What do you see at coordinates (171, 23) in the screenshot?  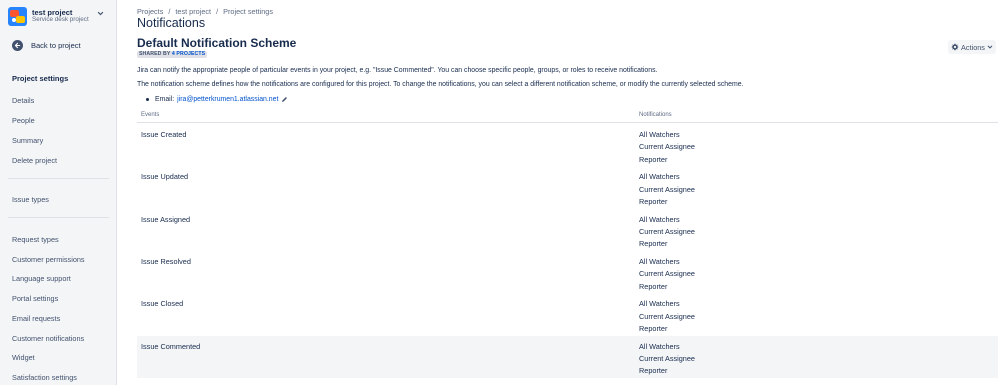 I see `page-title: Notifications` at bounding box center [171, 23].